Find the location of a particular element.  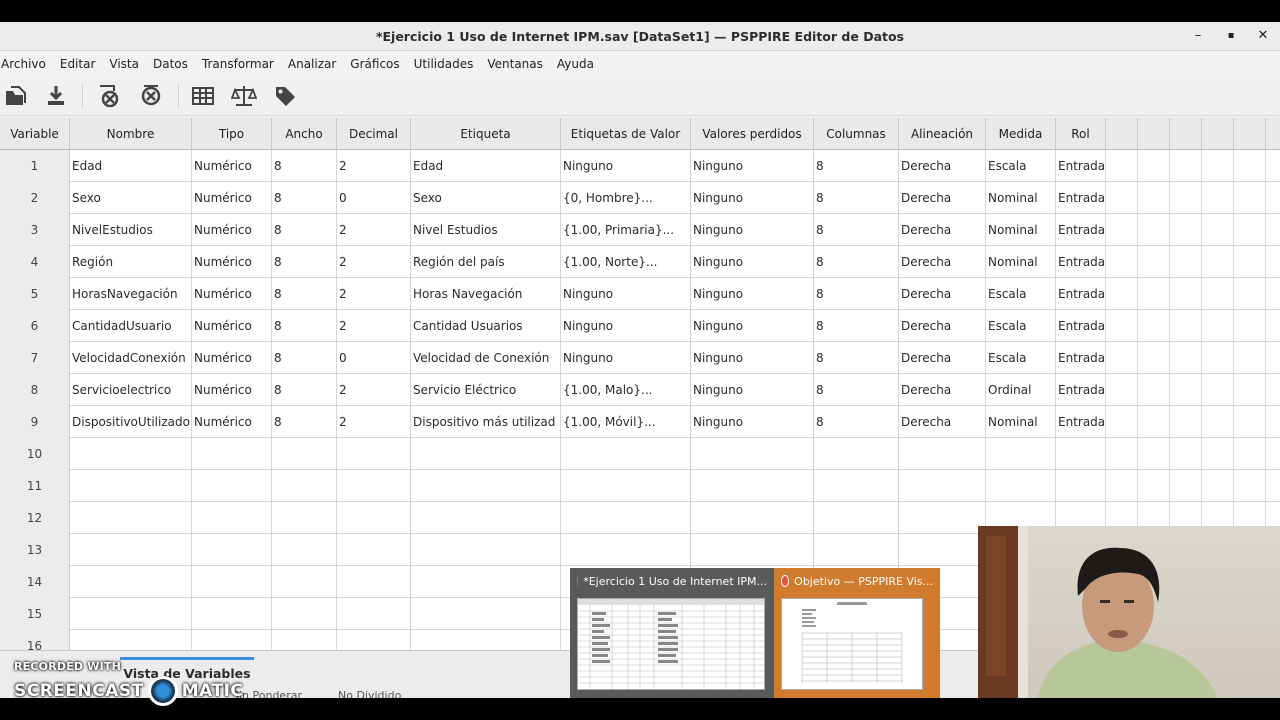

row-number: 8 is located at coordinates (35, 390).